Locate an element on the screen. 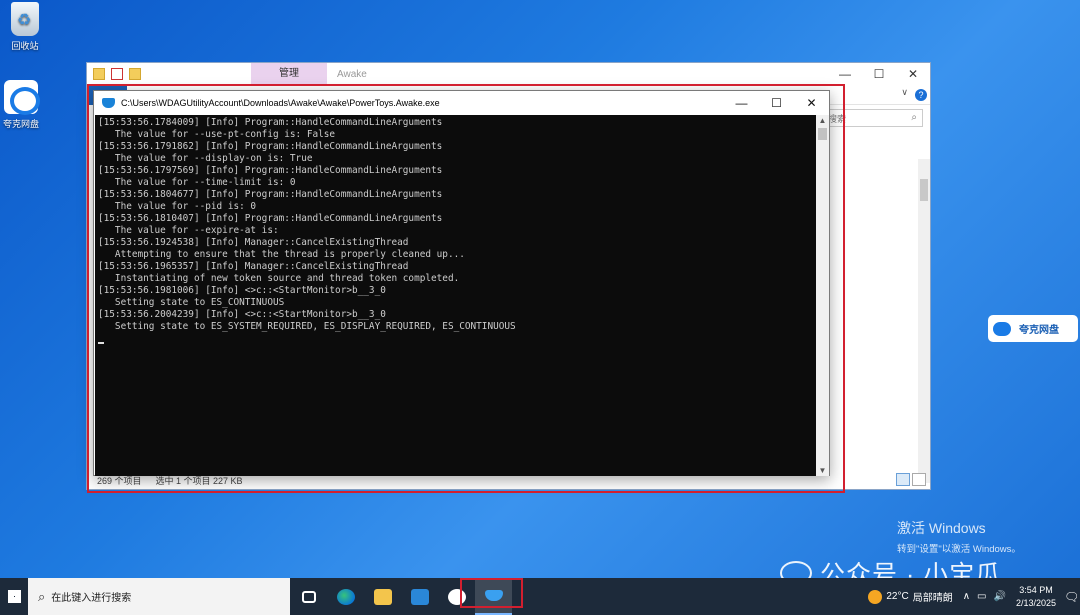 Image resolution: width=1080 pixels, height=615 pixels. start-button is located at coordinates (14, 596).